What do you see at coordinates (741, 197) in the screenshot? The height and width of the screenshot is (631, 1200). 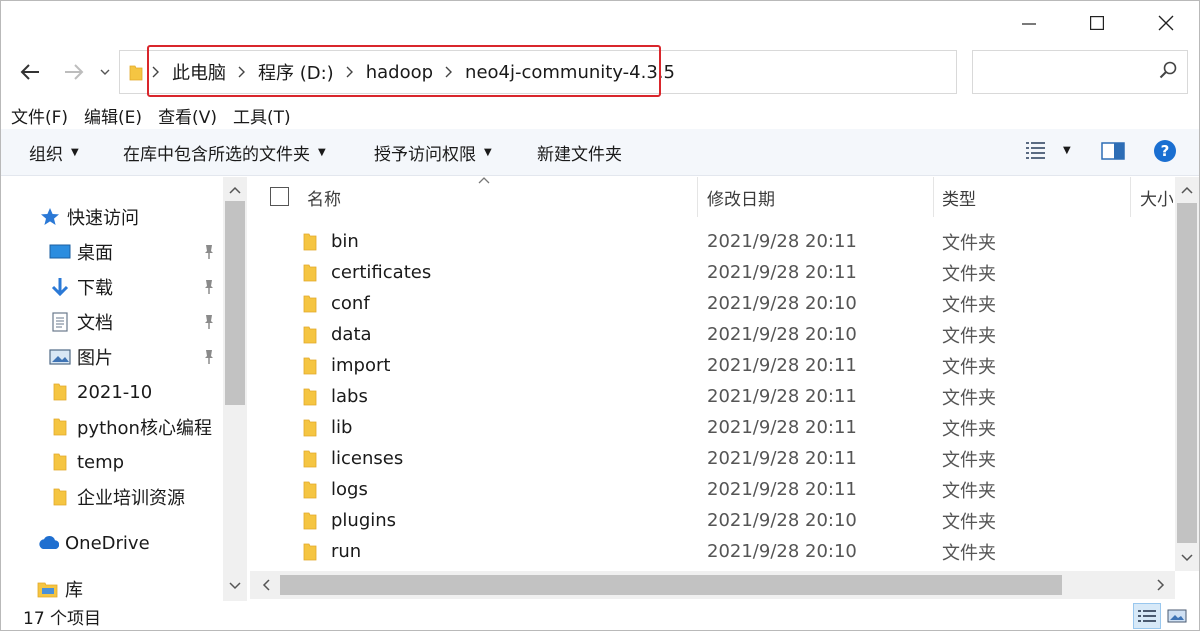 I see `column-modified: 修改日期` at bounding box center [741, 197].